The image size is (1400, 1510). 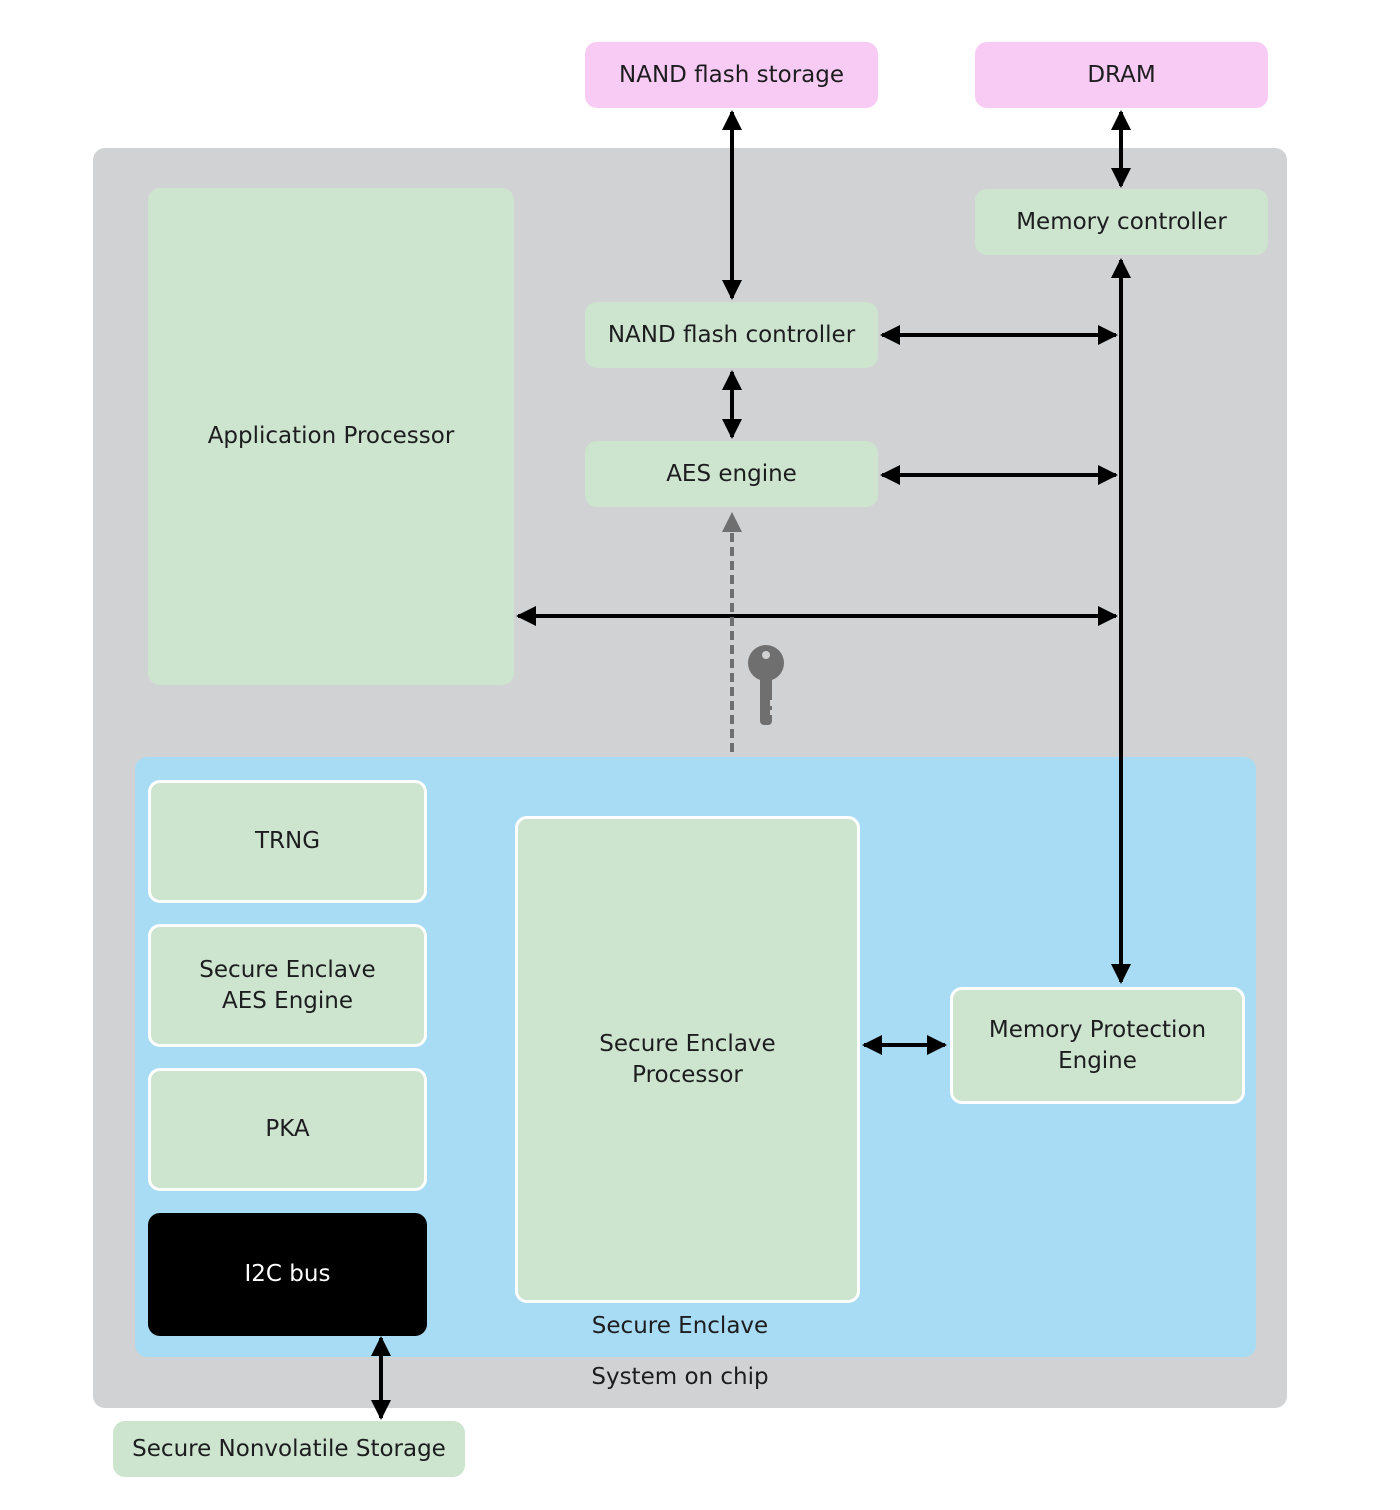 I want to click on key-icon, so click(x=766, y=685).